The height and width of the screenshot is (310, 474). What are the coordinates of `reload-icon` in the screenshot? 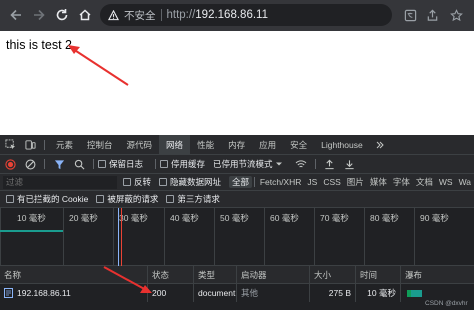 It's located at (62, 15).